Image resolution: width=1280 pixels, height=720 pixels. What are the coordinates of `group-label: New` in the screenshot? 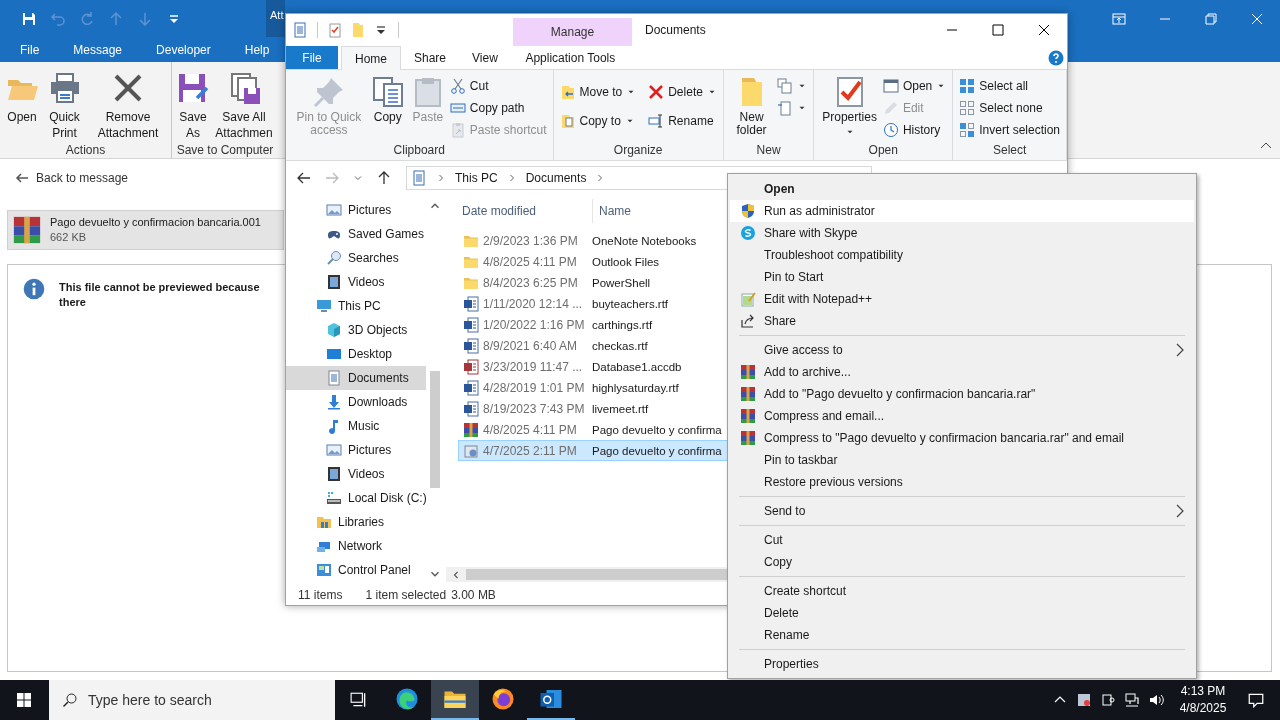 It's located at (768, 150).